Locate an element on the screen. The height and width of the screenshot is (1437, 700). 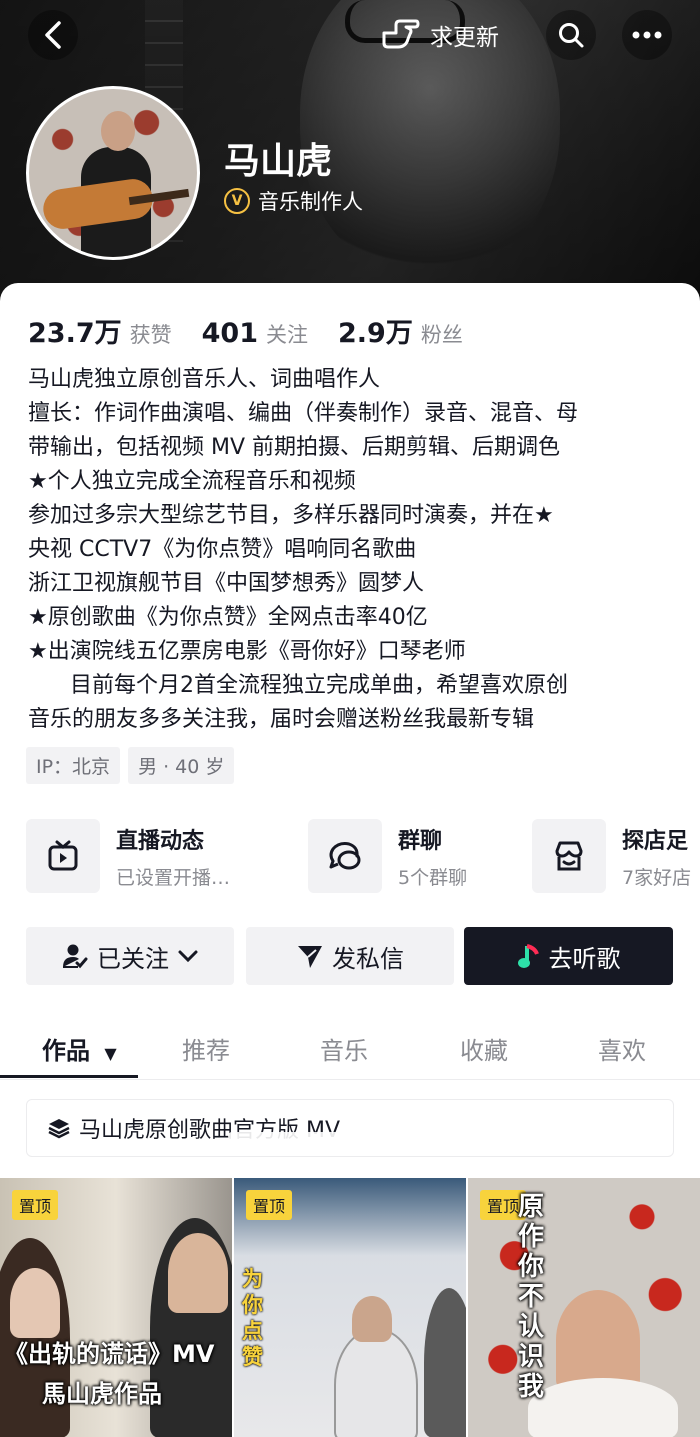
feature-shop-visits: 探店足 7家好店 is located at coordinates (611, 856).